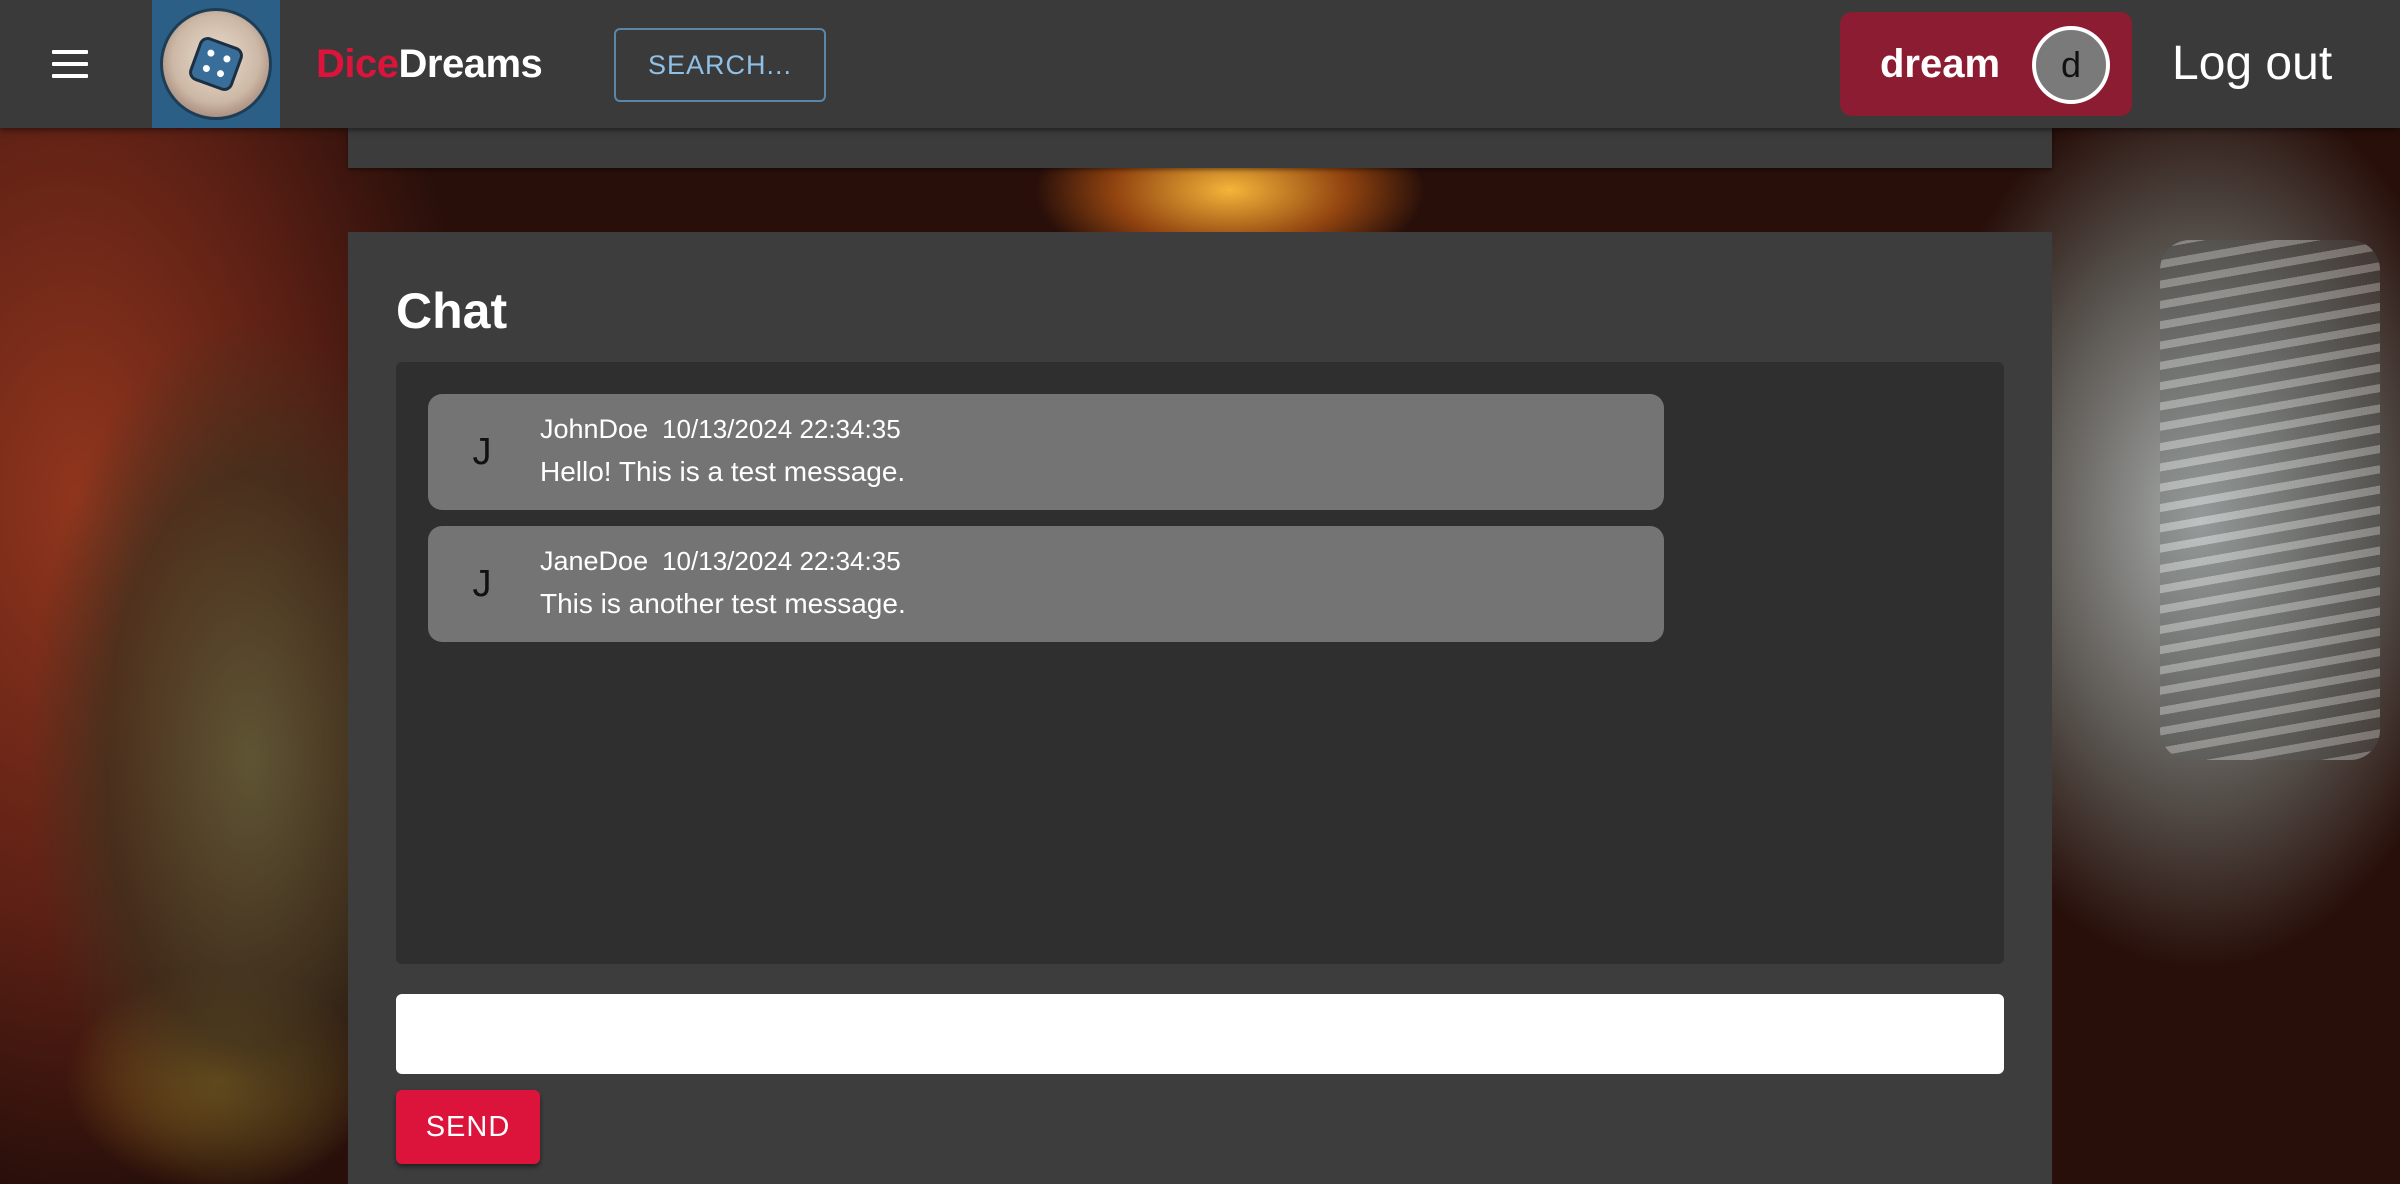  I want to click on upper-panel, so click(1200, 148).